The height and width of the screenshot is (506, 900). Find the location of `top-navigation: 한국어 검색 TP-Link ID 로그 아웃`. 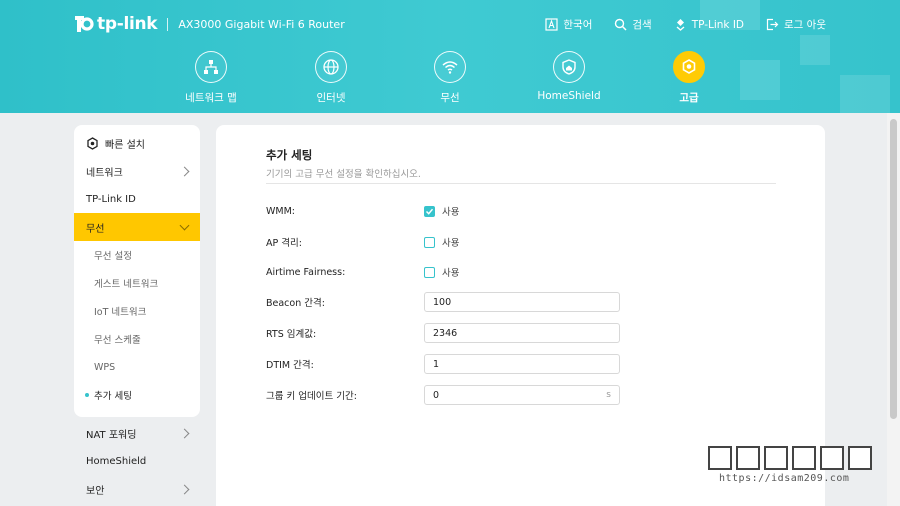

top-navigation: 한국어 검색 TP-Link ID 로그 아웃 is located at coordinates (685, 24).